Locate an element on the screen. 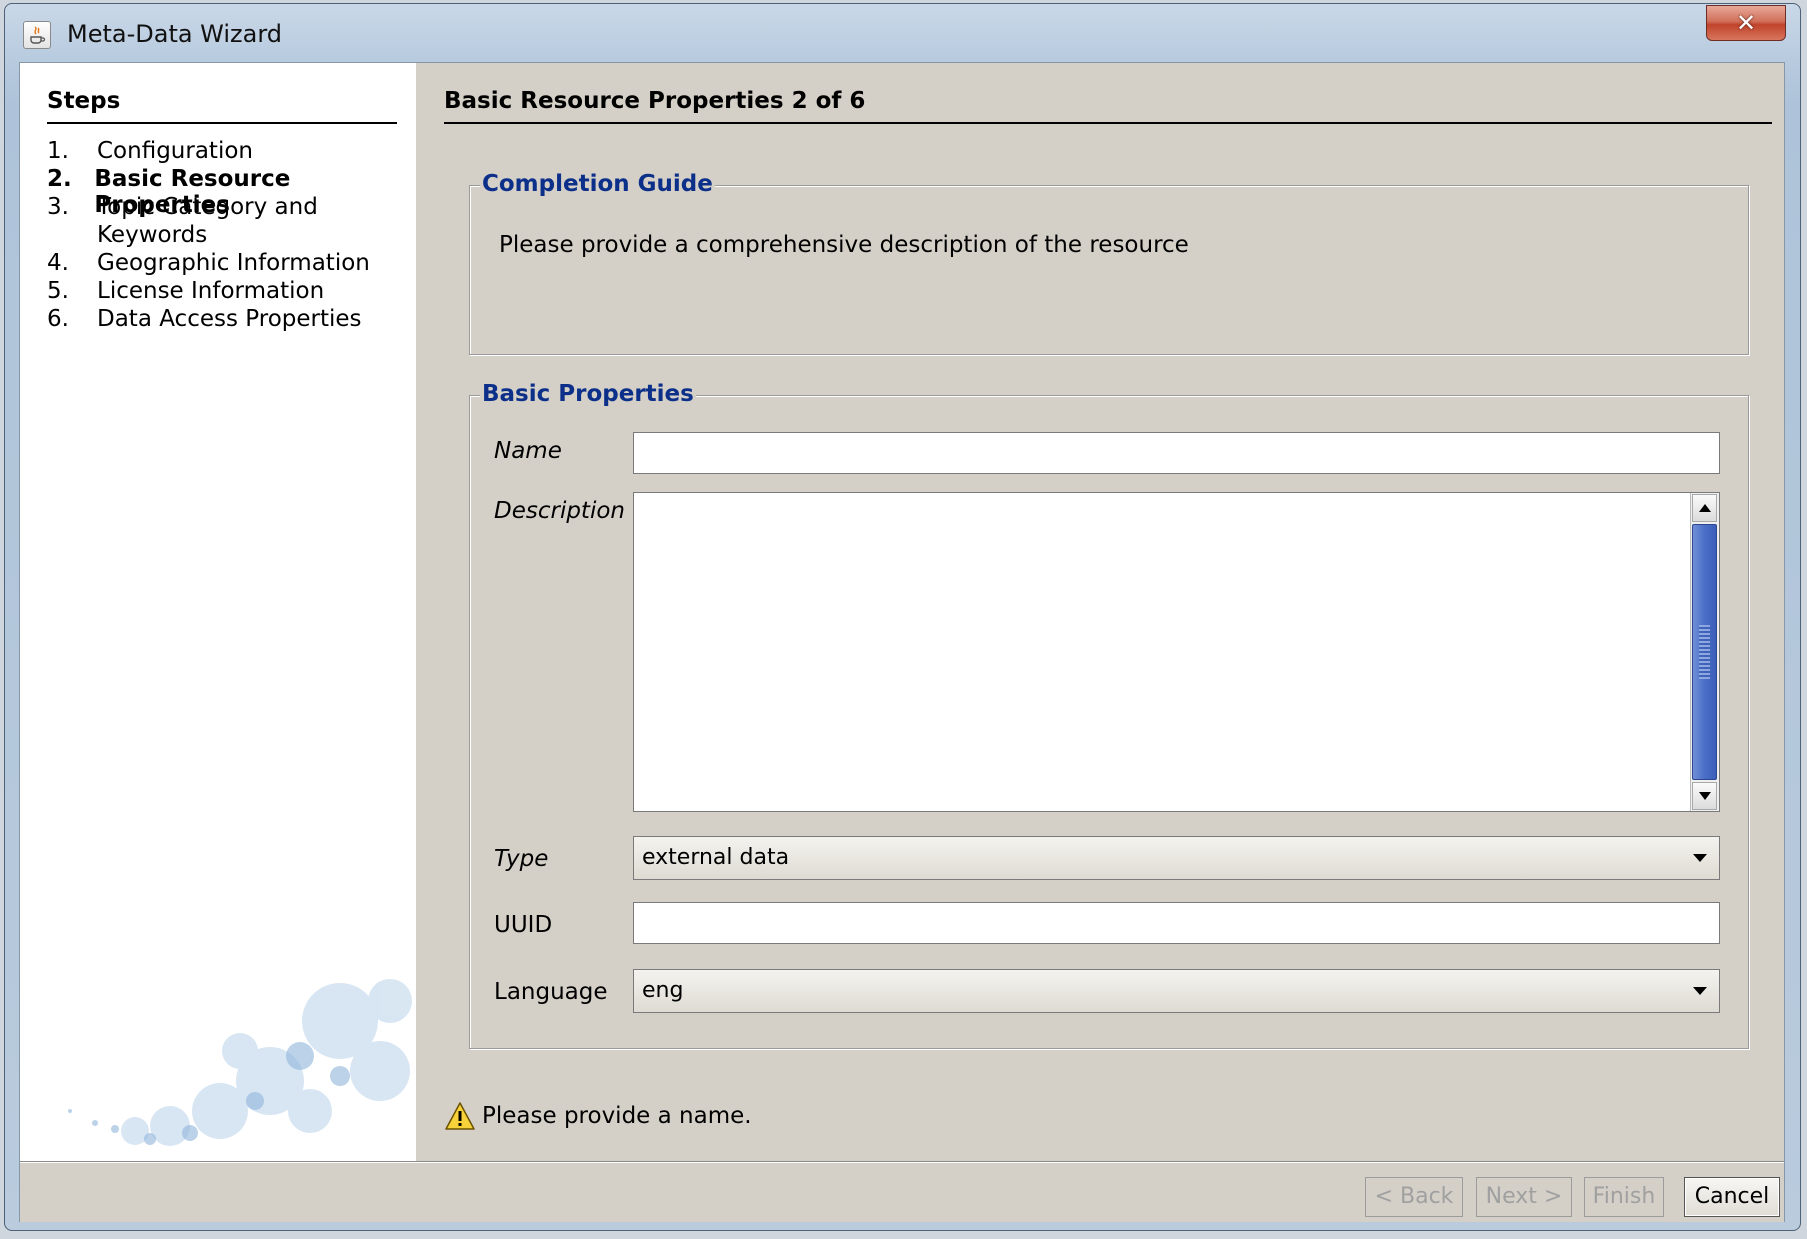  cancel-button: Cancel is located at coordinates (1732, 1197).